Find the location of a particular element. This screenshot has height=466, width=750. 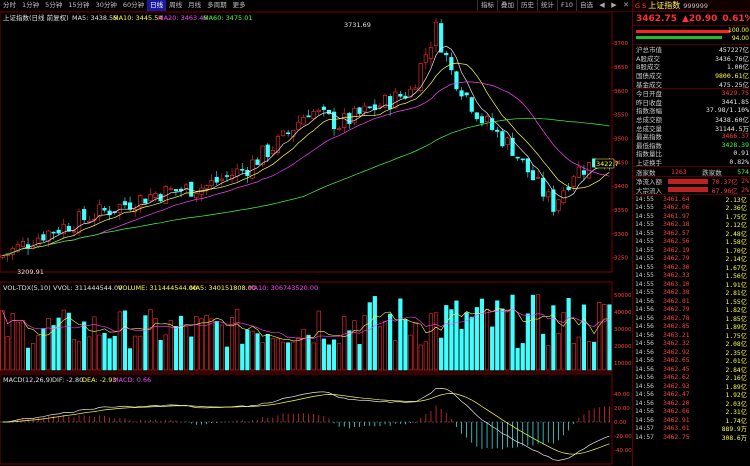

strength-bars: 100.00 94.00 is located at coordinates (691, 34).